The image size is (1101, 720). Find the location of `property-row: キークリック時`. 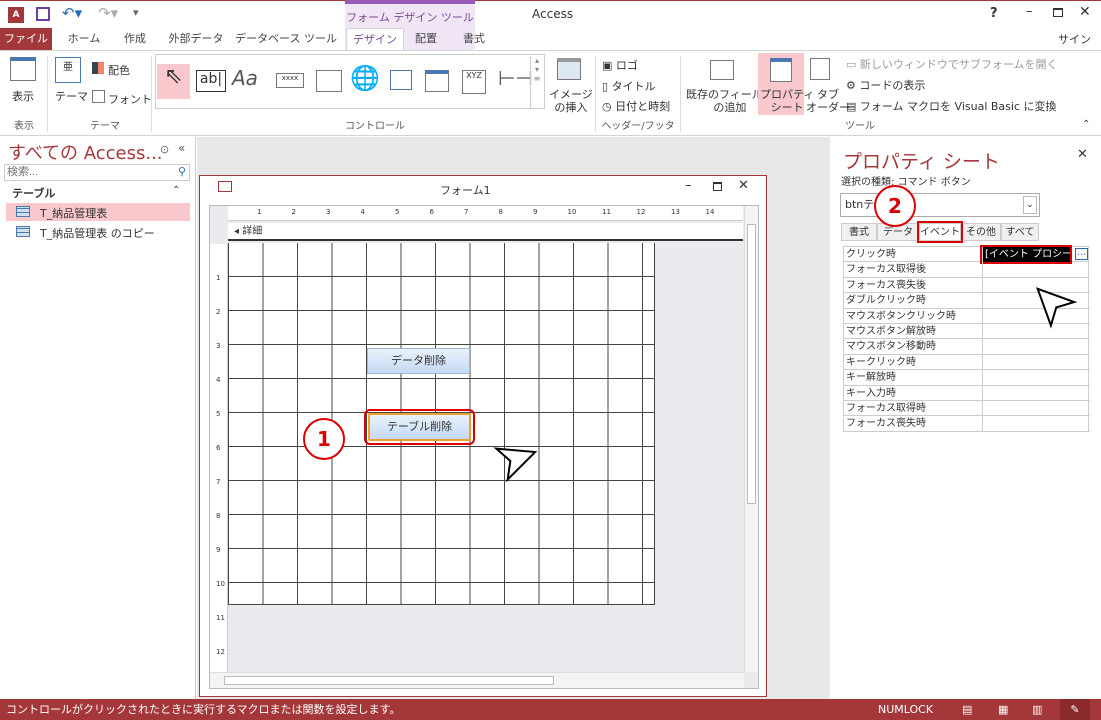

property-row: キークリック時 is located at coordinates (967, 362).